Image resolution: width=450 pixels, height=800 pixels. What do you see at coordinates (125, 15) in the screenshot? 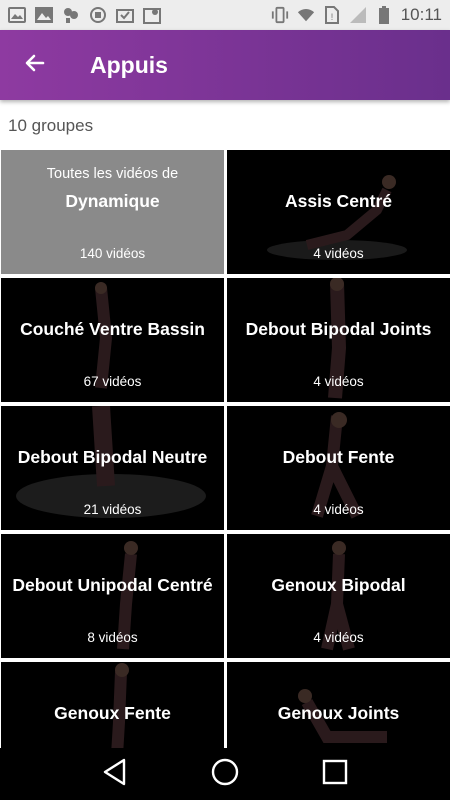
I see `inbox-check-icon` at bounding box center [125, 15].